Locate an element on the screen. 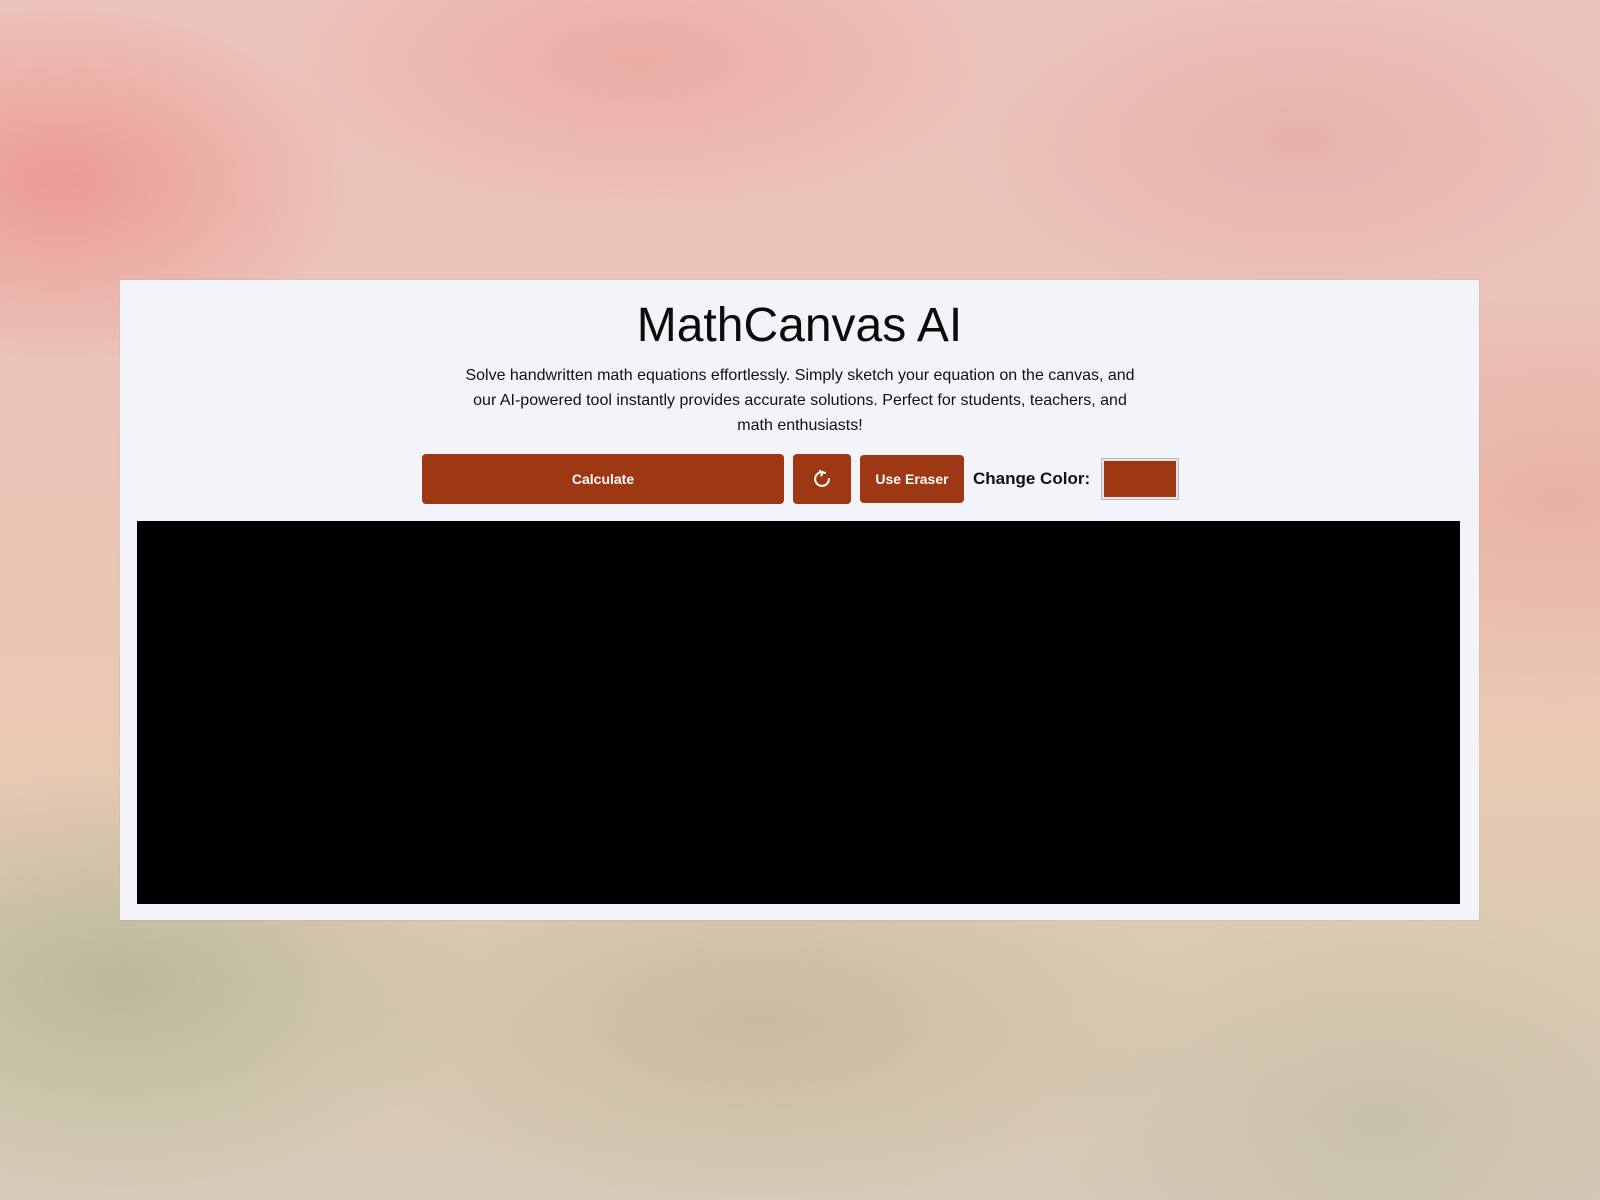 Image resolution: width=1600 pixels, height=1200 pixels. eraser-label: Use Eraser is located at coordinates (912, 479).